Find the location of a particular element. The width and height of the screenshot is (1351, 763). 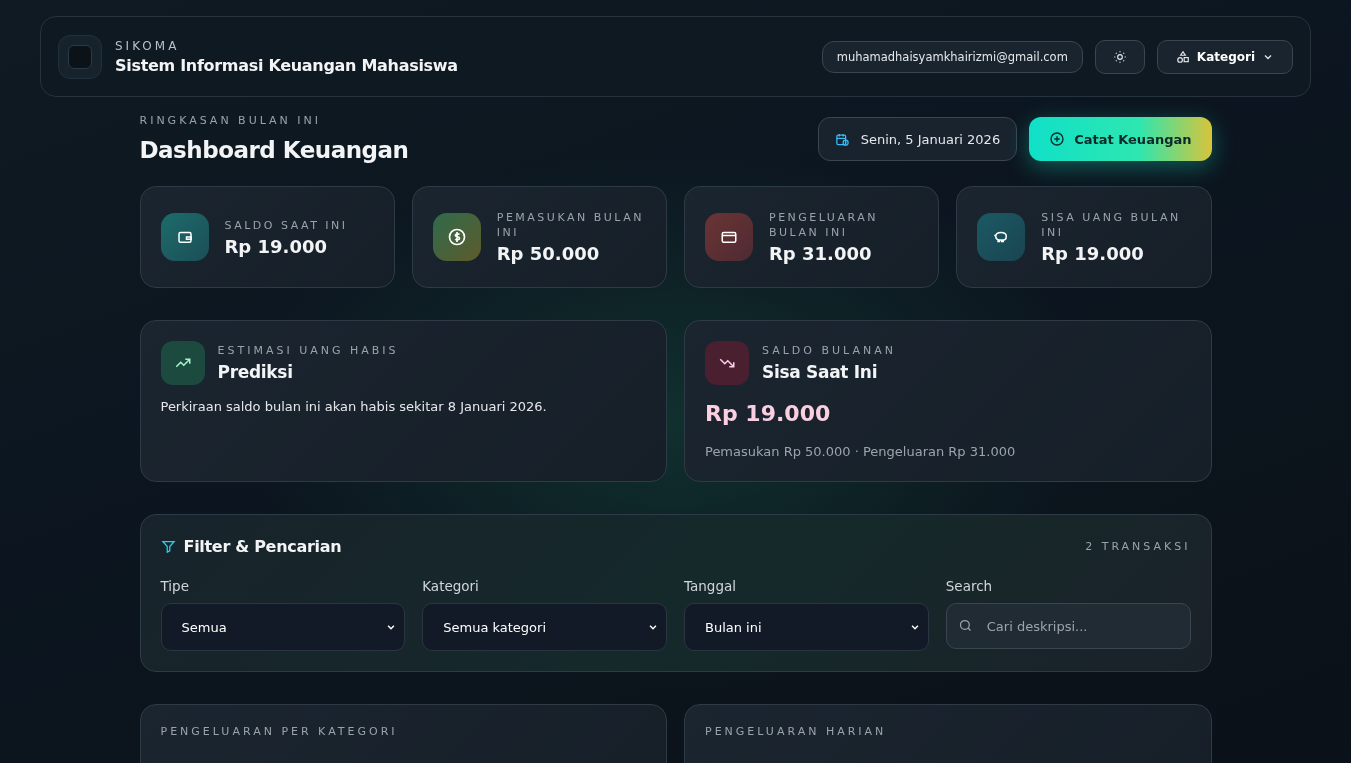

card-eyebrow: PENGELUARAN PER KATEGORI is located at coordinates (279, 731).